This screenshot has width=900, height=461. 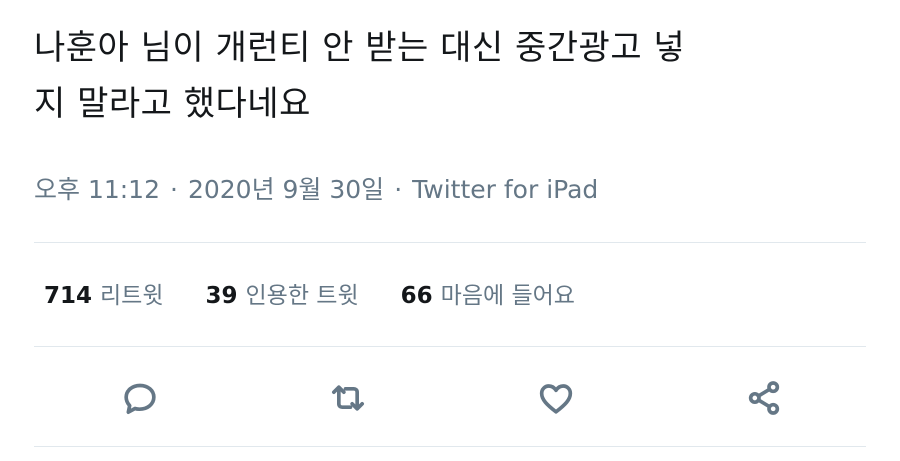 What do you see at coordinates (507, 296) in the screenshot?
I see `likes-label: 마음에 들어요` at bounding box center [507, 296].